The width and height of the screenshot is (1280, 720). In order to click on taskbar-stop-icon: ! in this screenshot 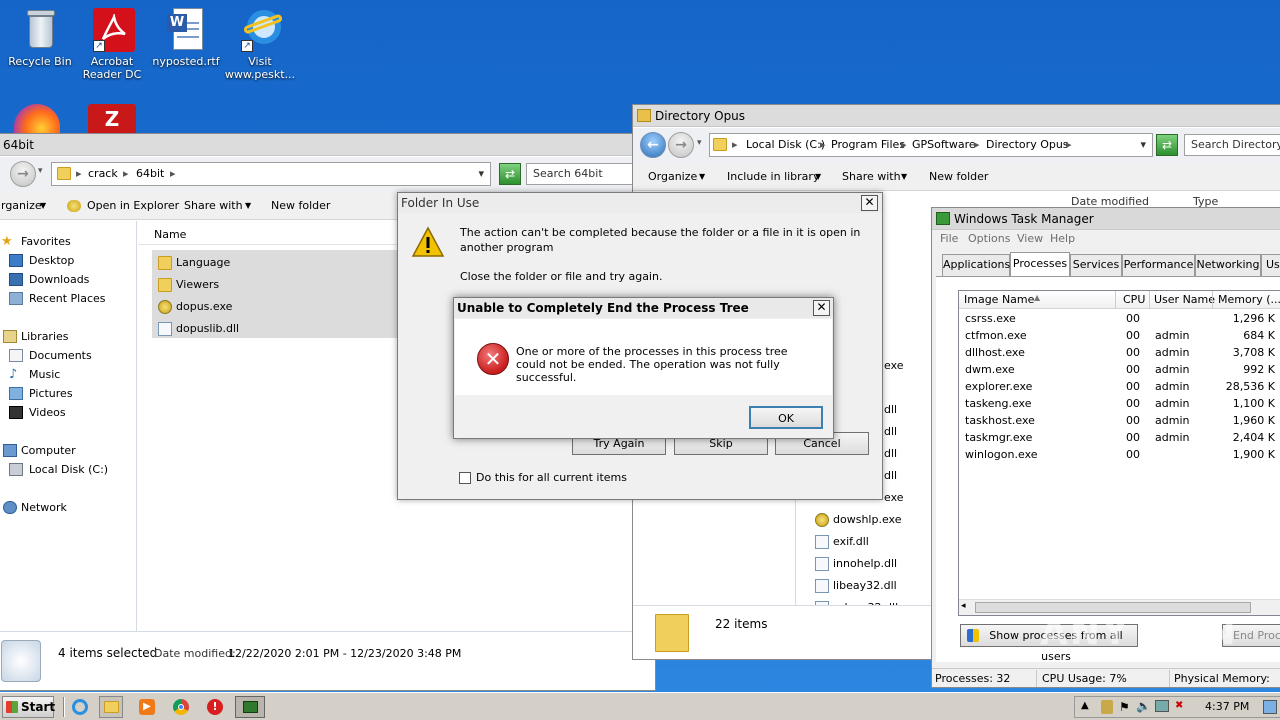, I will do `click(215, 707)`.